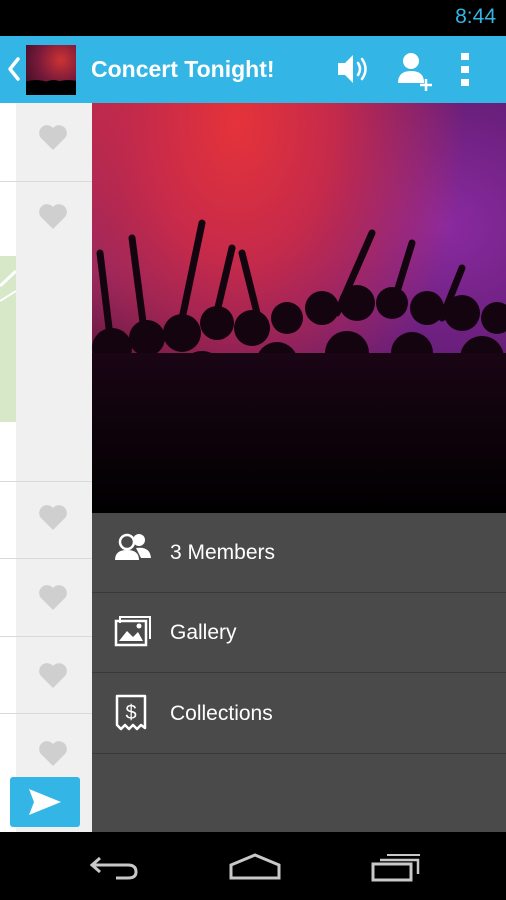 This screenshot has width=506, height=900. Describe the element at coordinates (223, 552) in the screenshot. I see `menu-label-members: 3 Members` at that location.